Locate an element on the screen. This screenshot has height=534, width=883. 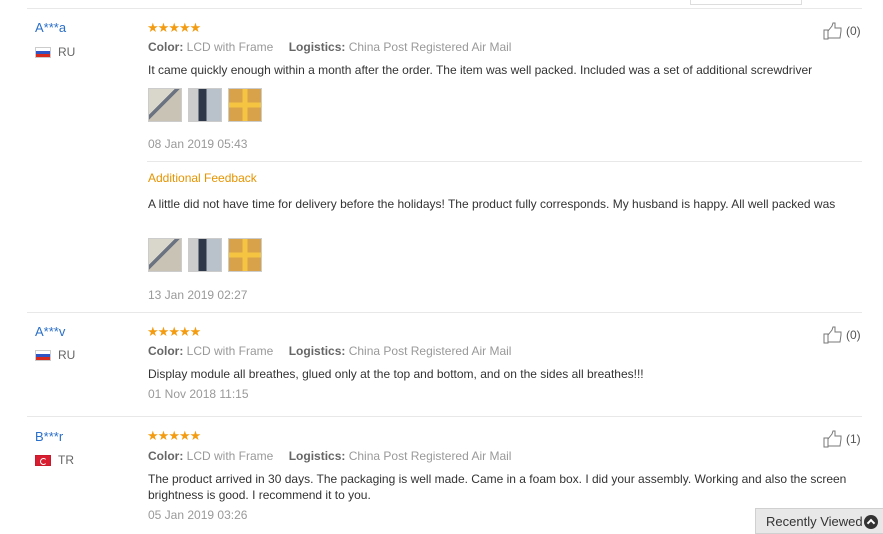
turkey-flag-icon is located at coordinates (43, 460).